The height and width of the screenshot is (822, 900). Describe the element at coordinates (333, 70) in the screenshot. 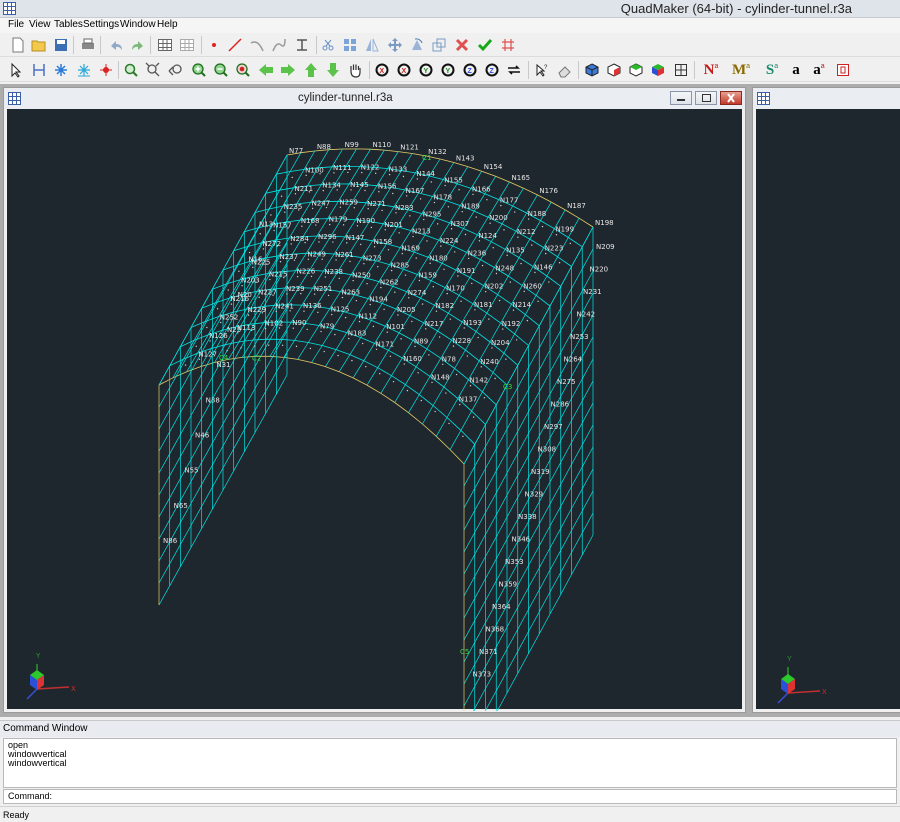

I see `arrow-down-icon` at that location.